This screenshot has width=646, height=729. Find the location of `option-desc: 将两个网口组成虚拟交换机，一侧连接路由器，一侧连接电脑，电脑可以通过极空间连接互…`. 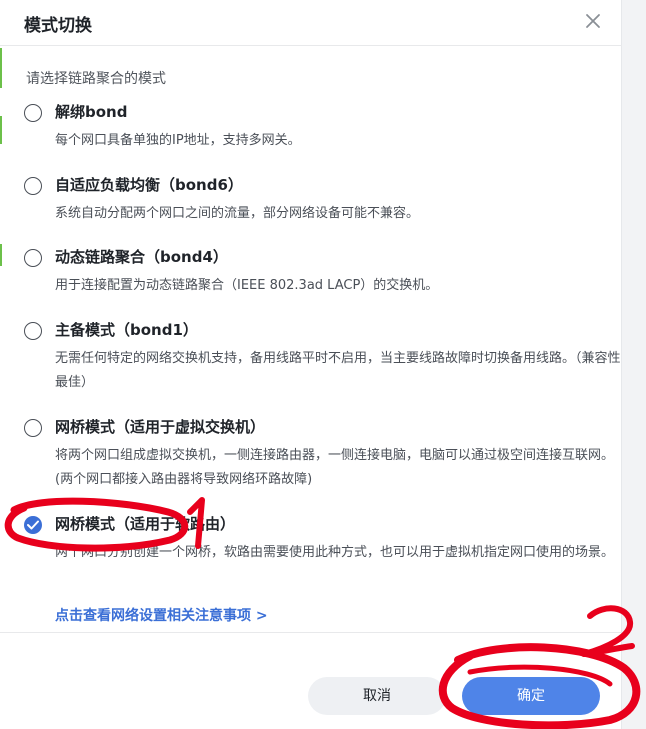

option-desc: 将两个网口组成虚拟交换机，一侧连接路由器，一侧连接电脑，电脑可以通过极空间连接互… is located at coordinates (335, 467).